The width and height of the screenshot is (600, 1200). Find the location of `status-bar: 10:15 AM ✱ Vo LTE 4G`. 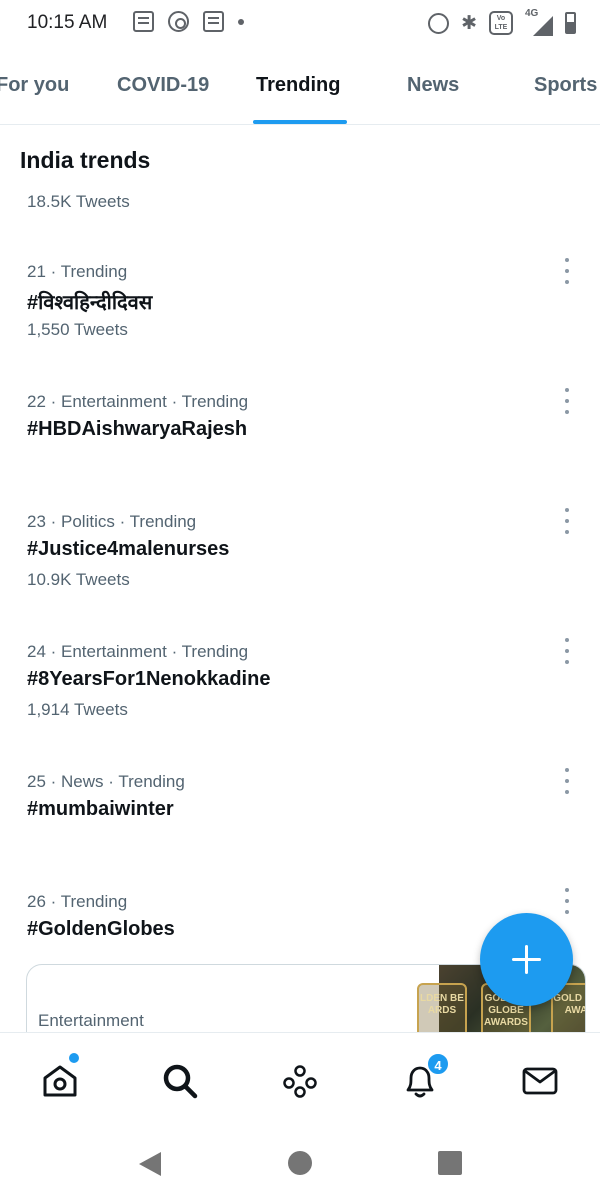

status-bar: 10:15 AM ✱ Vo LTE 4G is located at coordinates (300, 23).